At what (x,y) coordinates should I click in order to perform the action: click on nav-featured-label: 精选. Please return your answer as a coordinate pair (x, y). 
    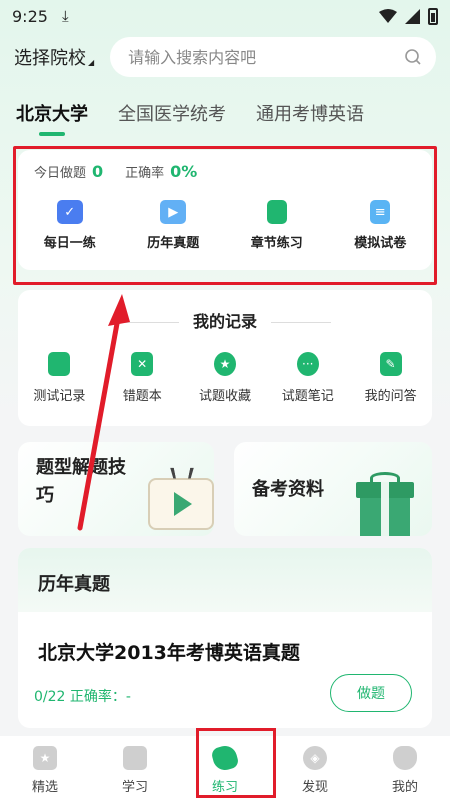
    Looking at the image, I should click on (44, 787).